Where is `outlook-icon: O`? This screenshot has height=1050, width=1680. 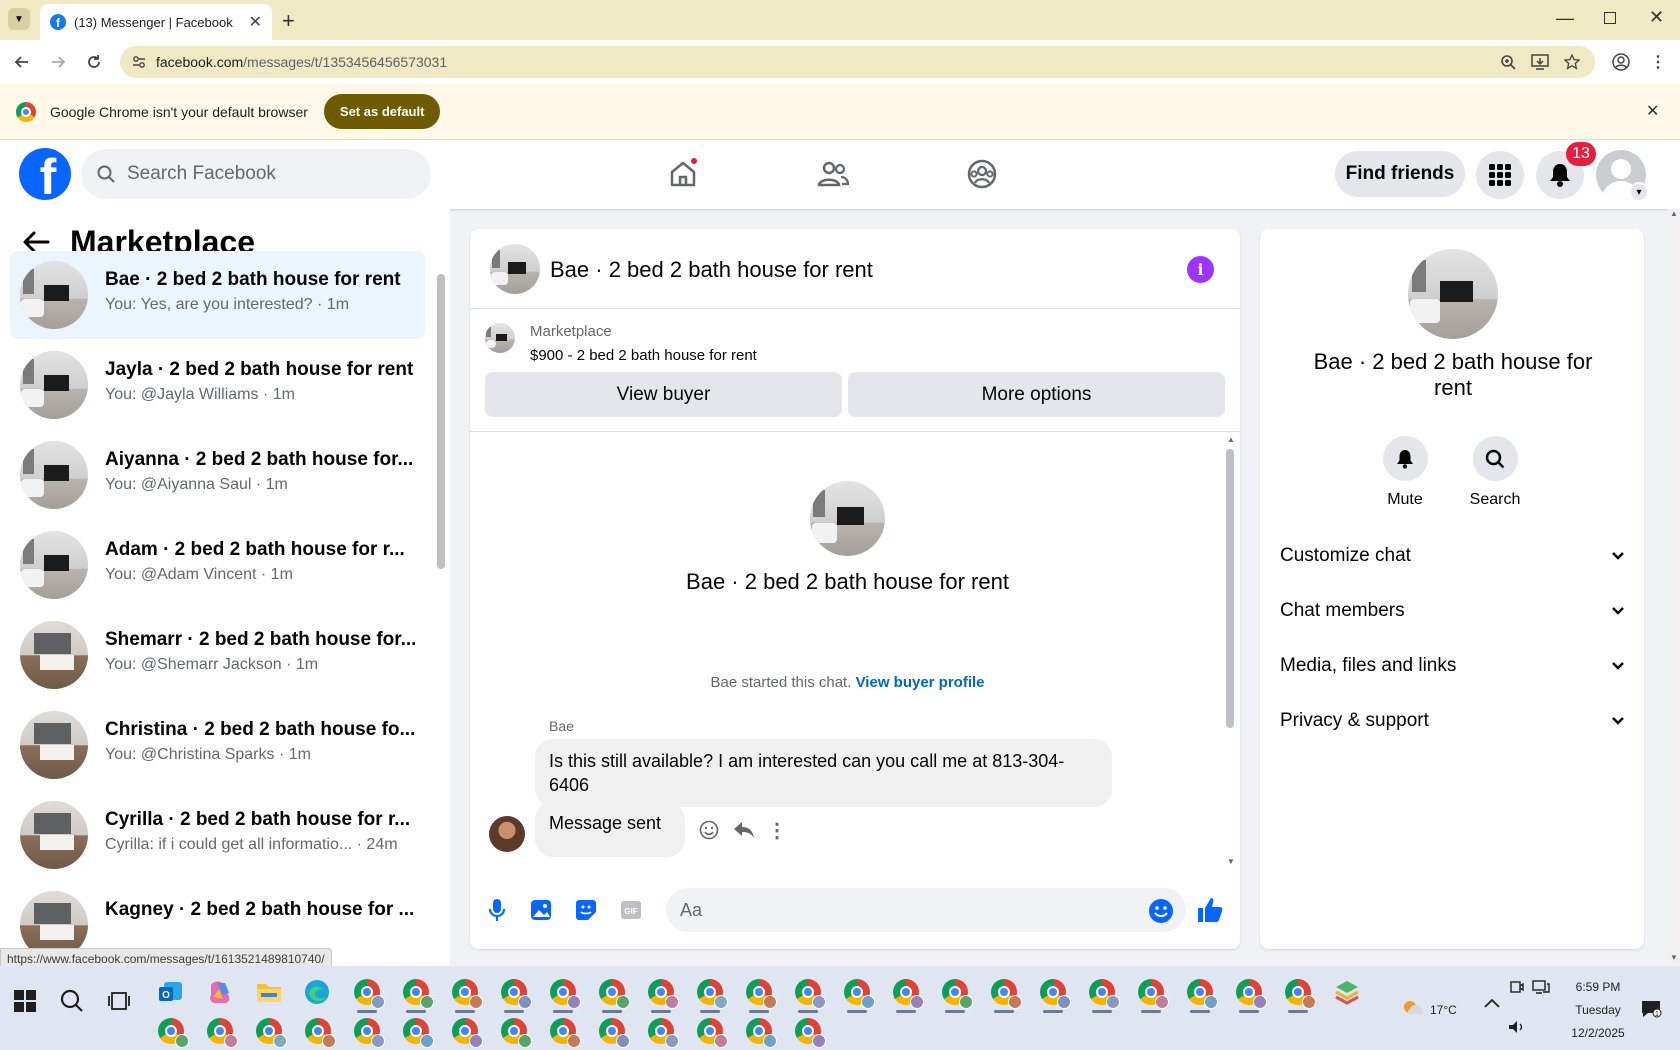
outlook-icon: O is located at coordinates (171, 992).